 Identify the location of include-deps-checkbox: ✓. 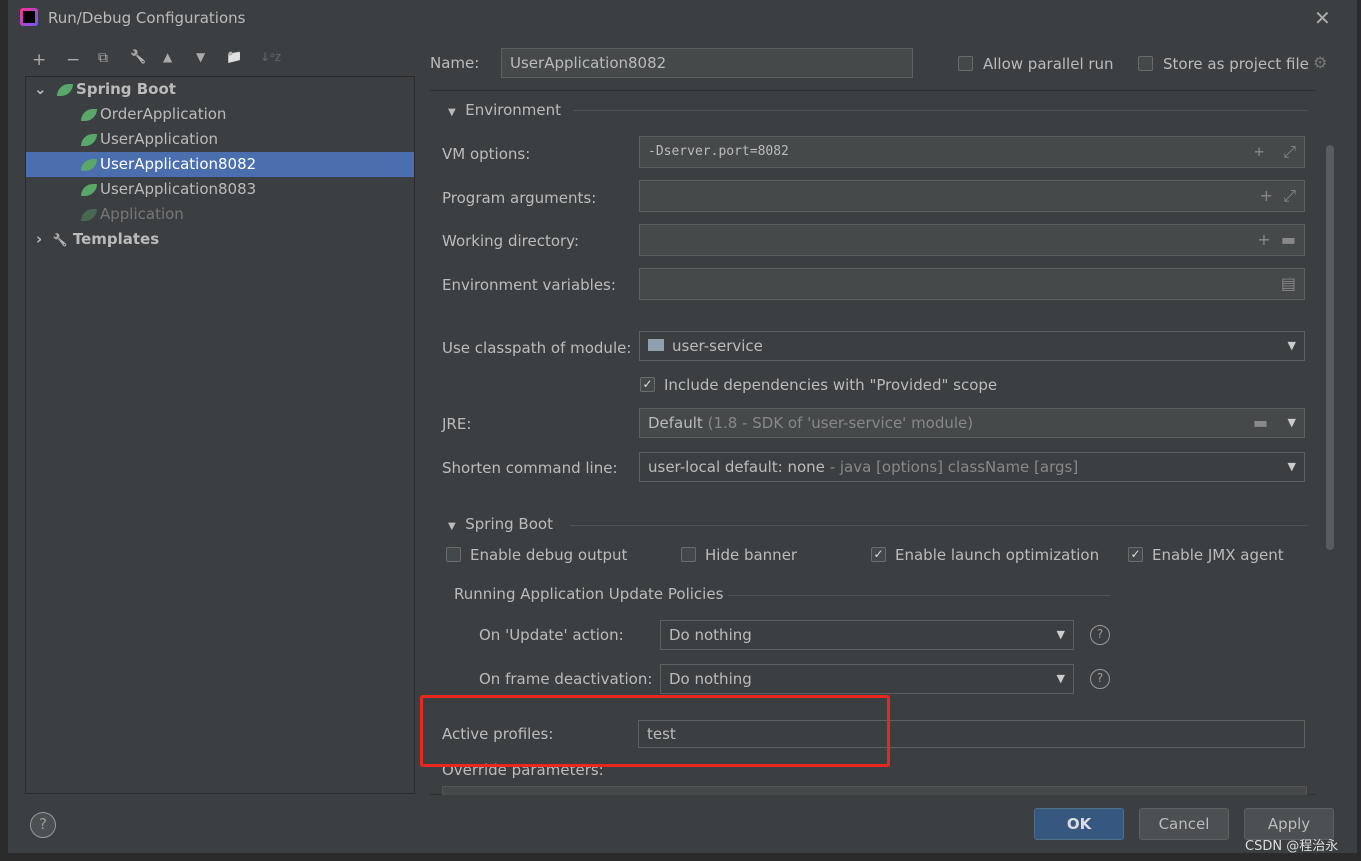
(647, 384).